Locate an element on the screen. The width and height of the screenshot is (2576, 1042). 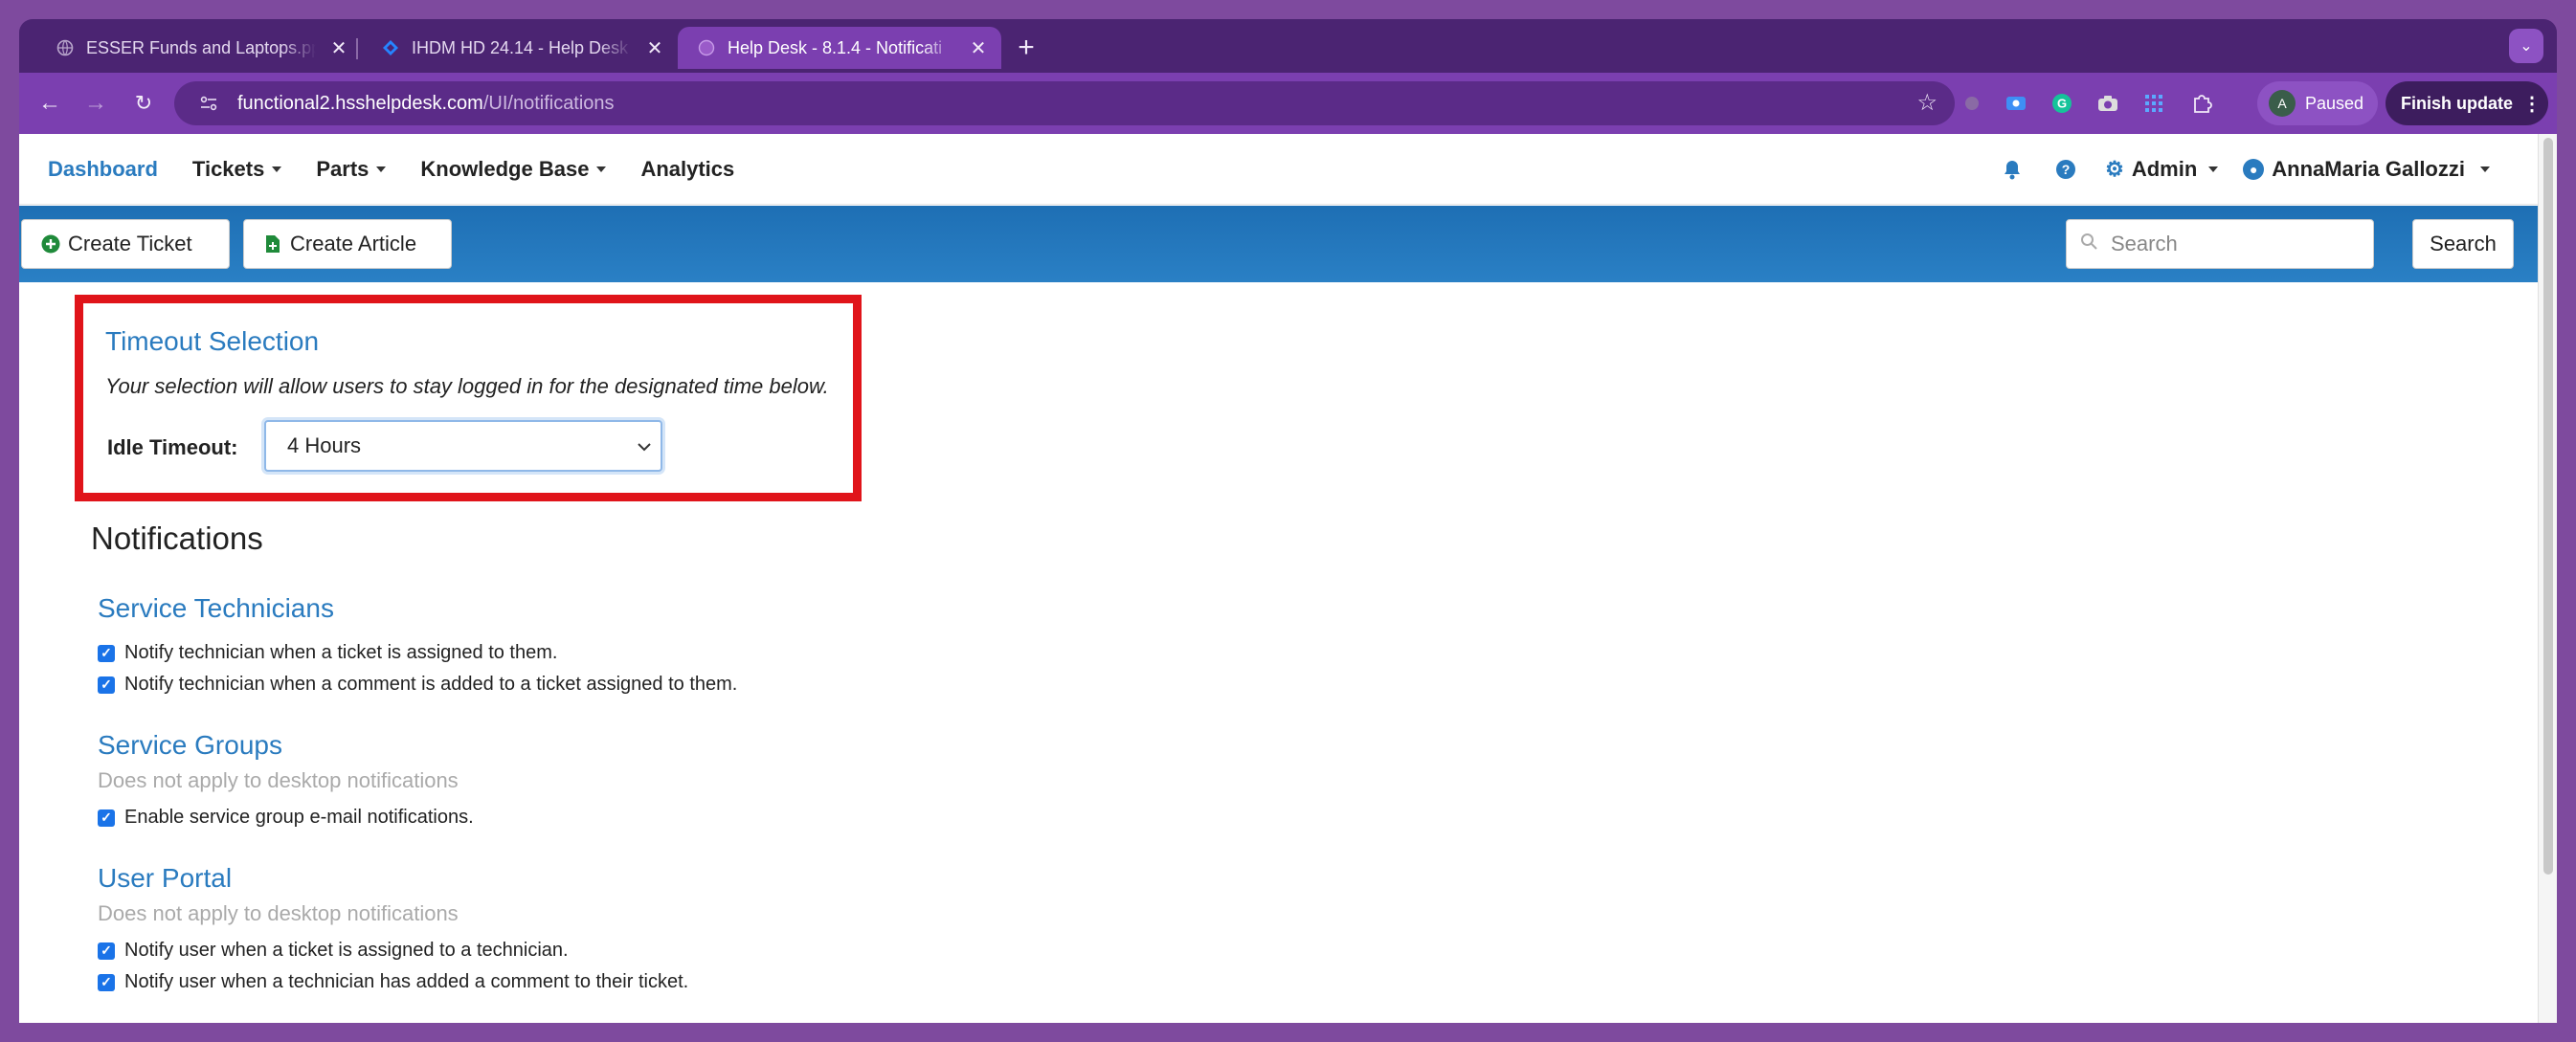
user-portal-title: User Portal is located at coordinates (165, 878).